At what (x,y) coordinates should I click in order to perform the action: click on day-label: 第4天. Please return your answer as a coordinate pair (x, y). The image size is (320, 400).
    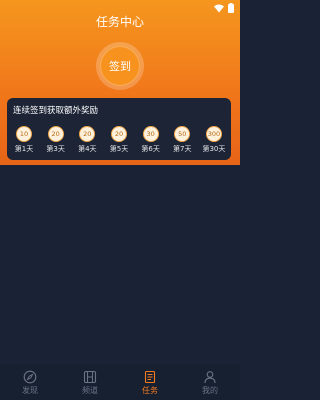
    Looking at the image, I should click on (87, 149).